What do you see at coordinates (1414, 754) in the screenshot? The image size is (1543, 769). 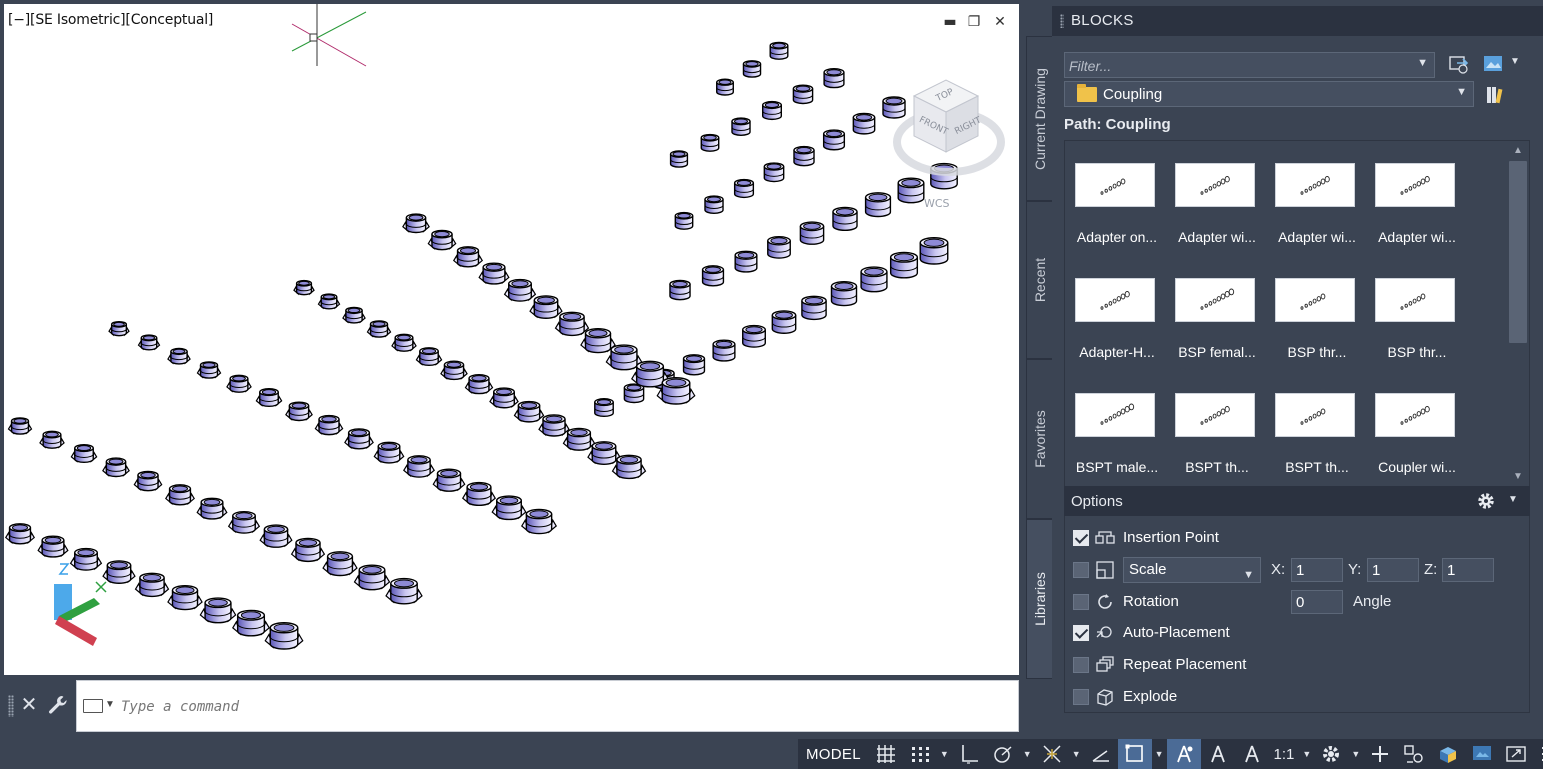 I see `units-icon` at bounding box center [1414, 754].